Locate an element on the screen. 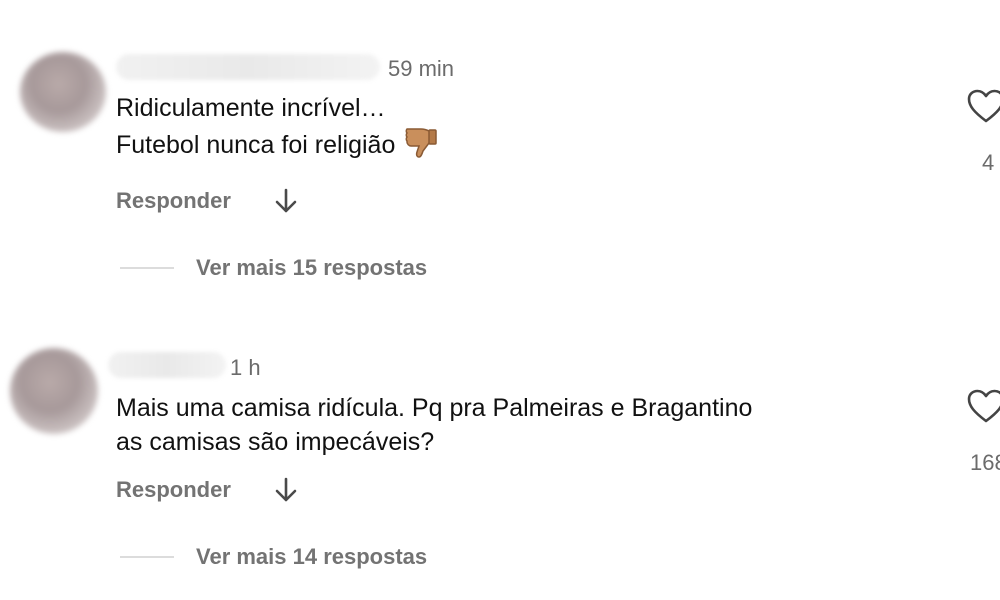 This screenshot has width=1000, height=600. comment-text-line: as camisas são impecáveis? is located at coordinates (275, 442).